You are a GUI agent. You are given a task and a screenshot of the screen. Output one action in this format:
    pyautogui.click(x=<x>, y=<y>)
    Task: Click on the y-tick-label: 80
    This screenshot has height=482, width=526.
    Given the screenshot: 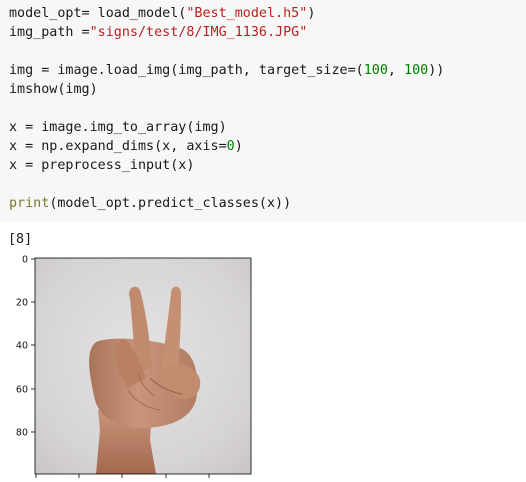 What is the action you would take?
    pyautogui.click(x=22, y=433)
    